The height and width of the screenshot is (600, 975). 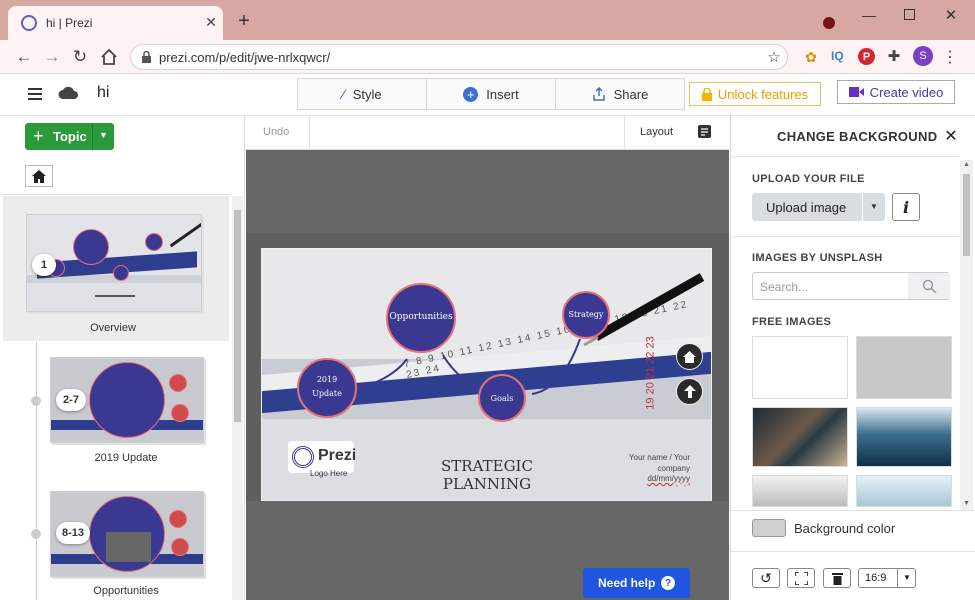 I want to click on slide-title: STRATEGIC PLANNING, so click(x=487, y=475).